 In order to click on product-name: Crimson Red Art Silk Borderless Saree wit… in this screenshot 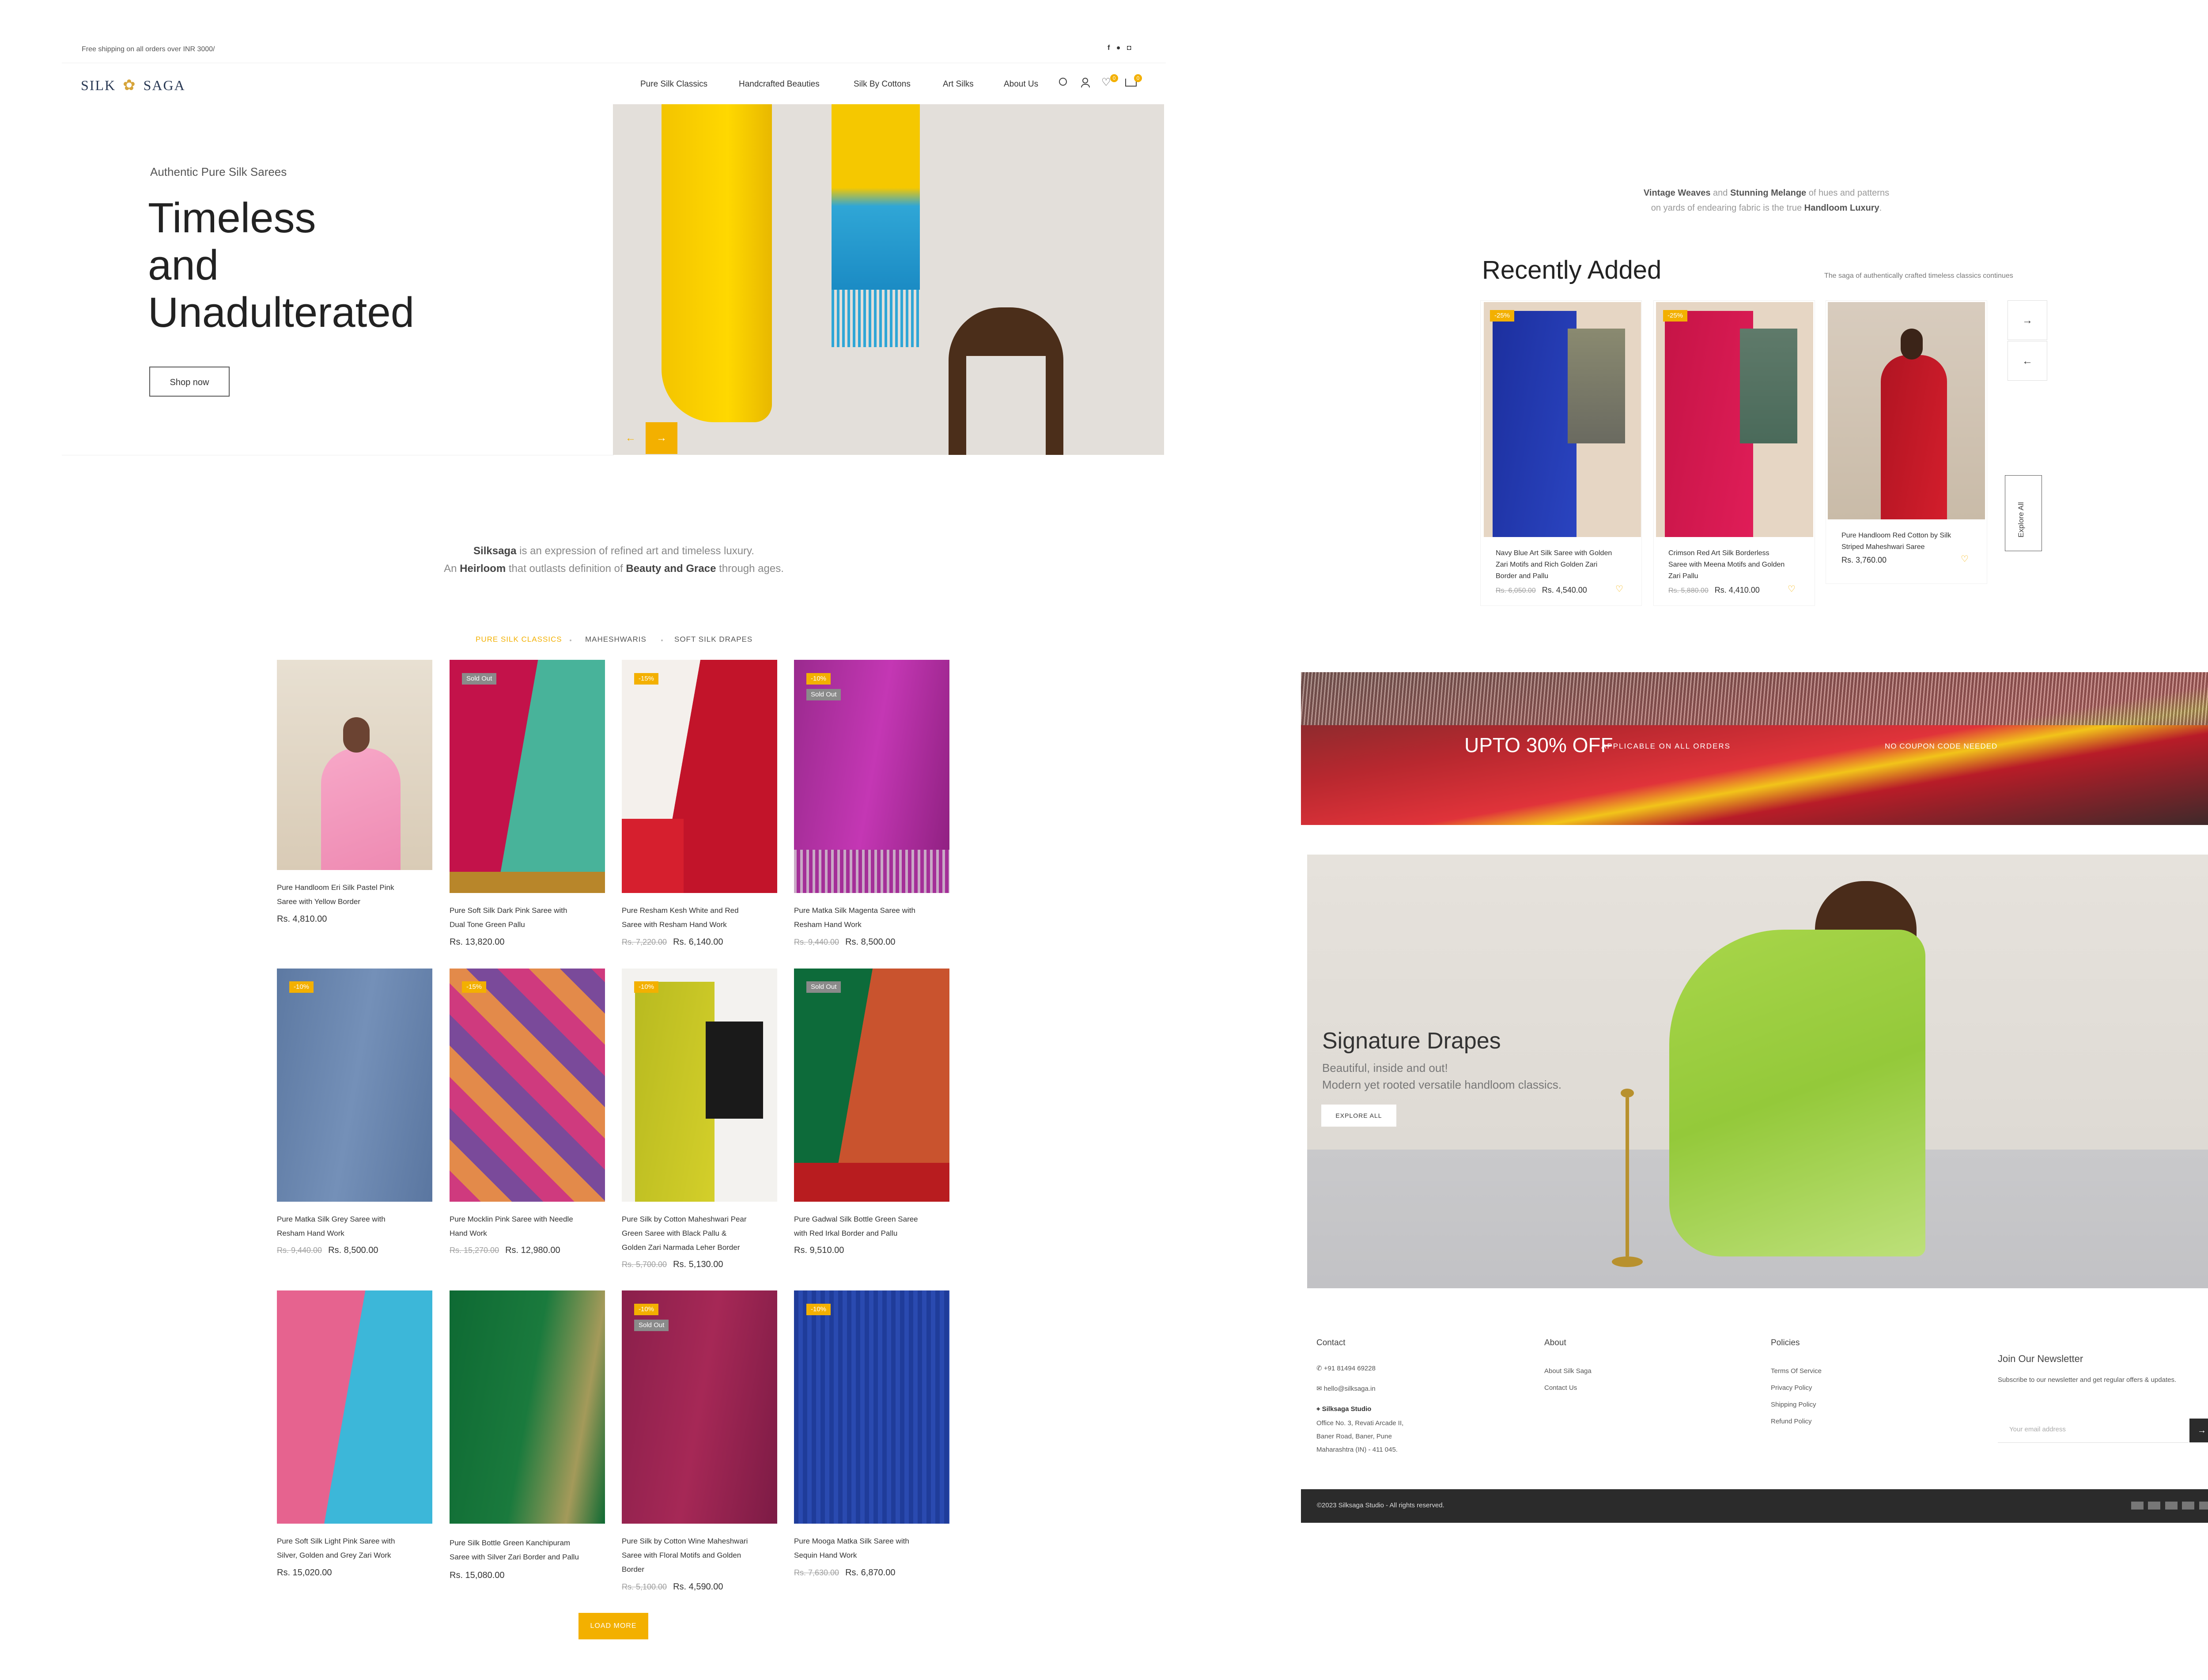, I will do `click(1739, 565)`.